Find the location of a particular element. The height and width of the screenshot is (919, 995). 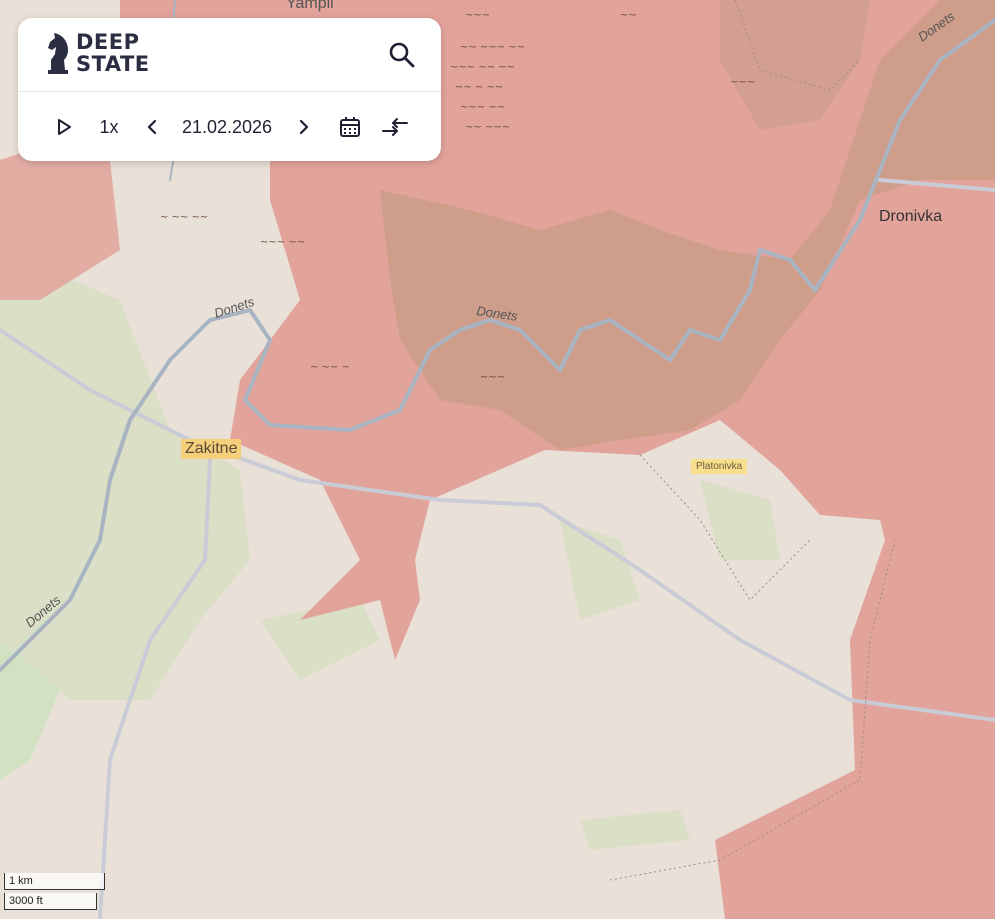

compare-button is located at coordinates (395, 127).